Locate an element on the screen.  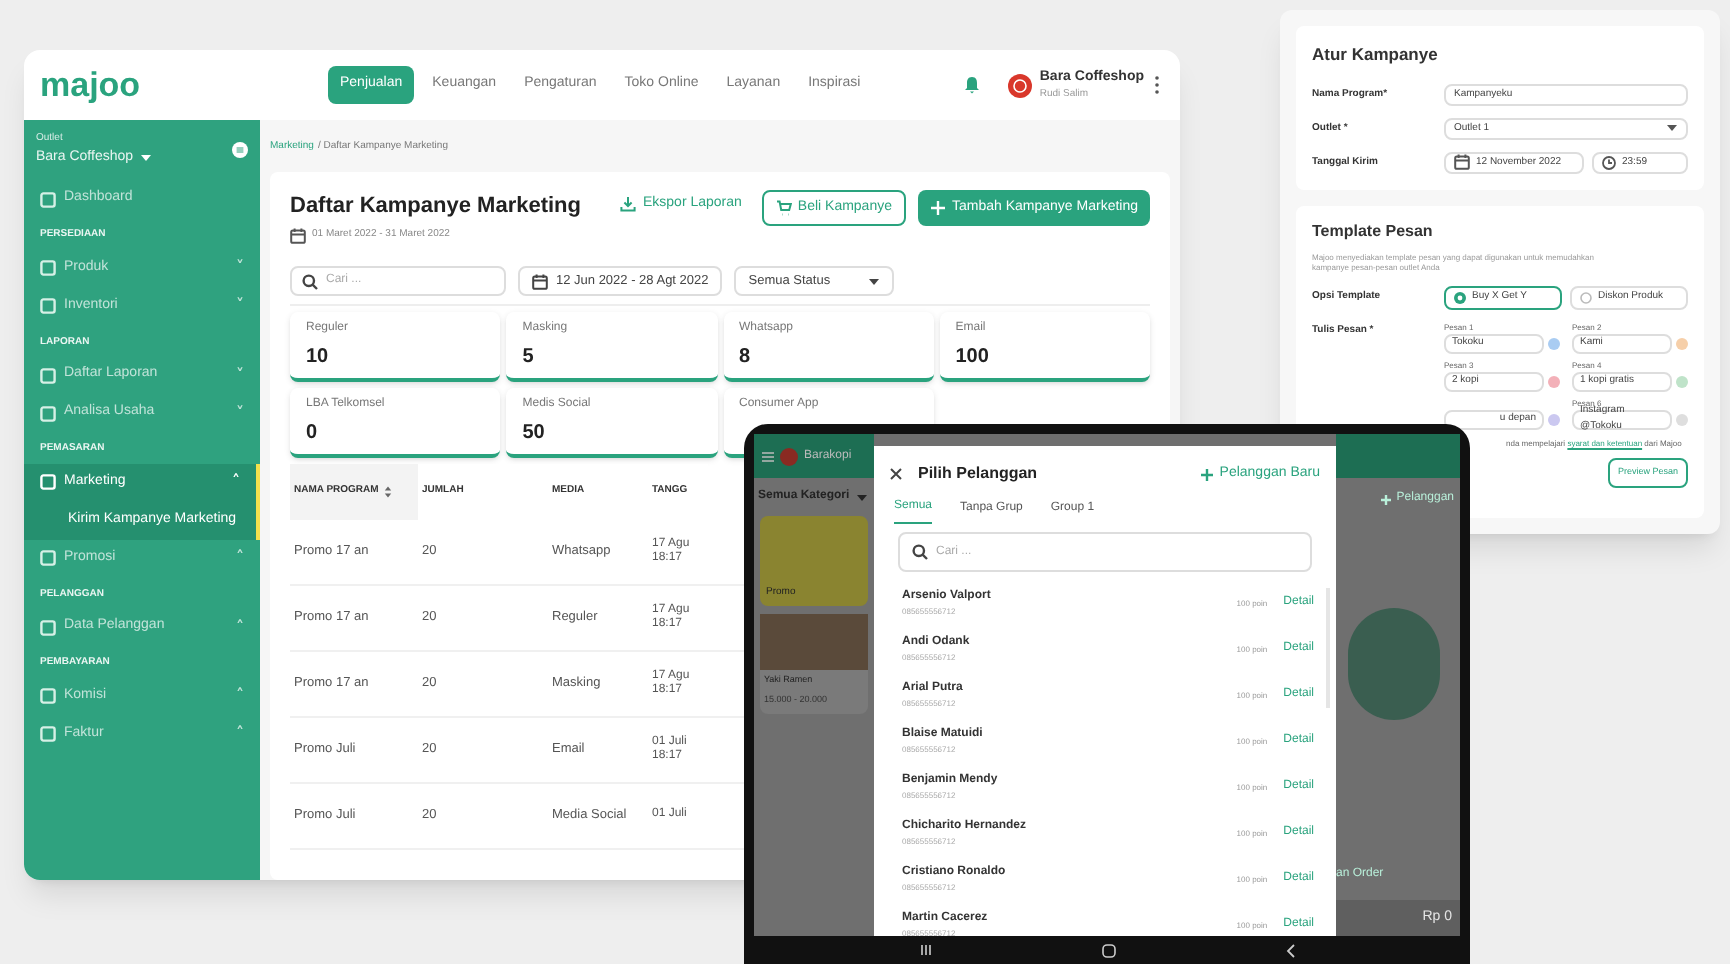
store-logo-icon is located at coordinates (789, 456).